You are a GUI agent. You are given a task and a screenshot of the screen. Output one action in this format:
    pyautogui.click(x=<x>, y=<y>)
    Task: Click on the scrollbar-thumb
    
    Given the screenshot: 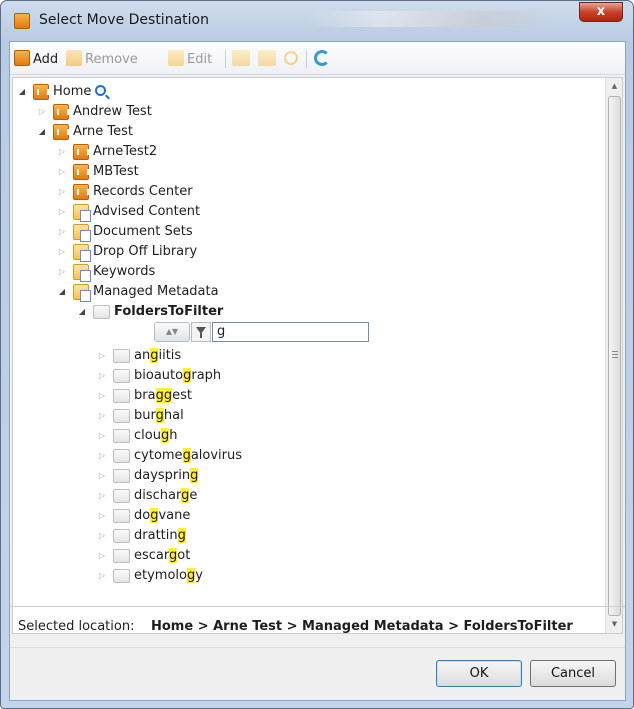 What is the action you would take?
    pyautogui.click(x=614, y=356)
    